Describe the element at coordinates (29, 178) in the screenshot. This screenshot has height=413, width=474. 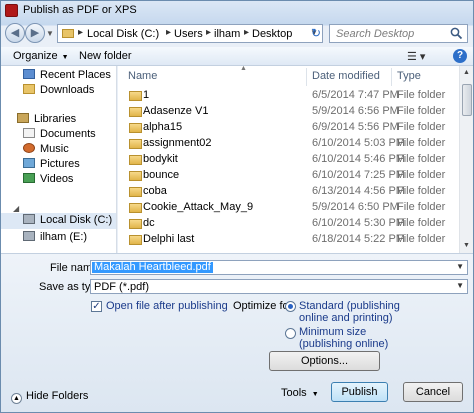
I see `videos-icon` at that location.